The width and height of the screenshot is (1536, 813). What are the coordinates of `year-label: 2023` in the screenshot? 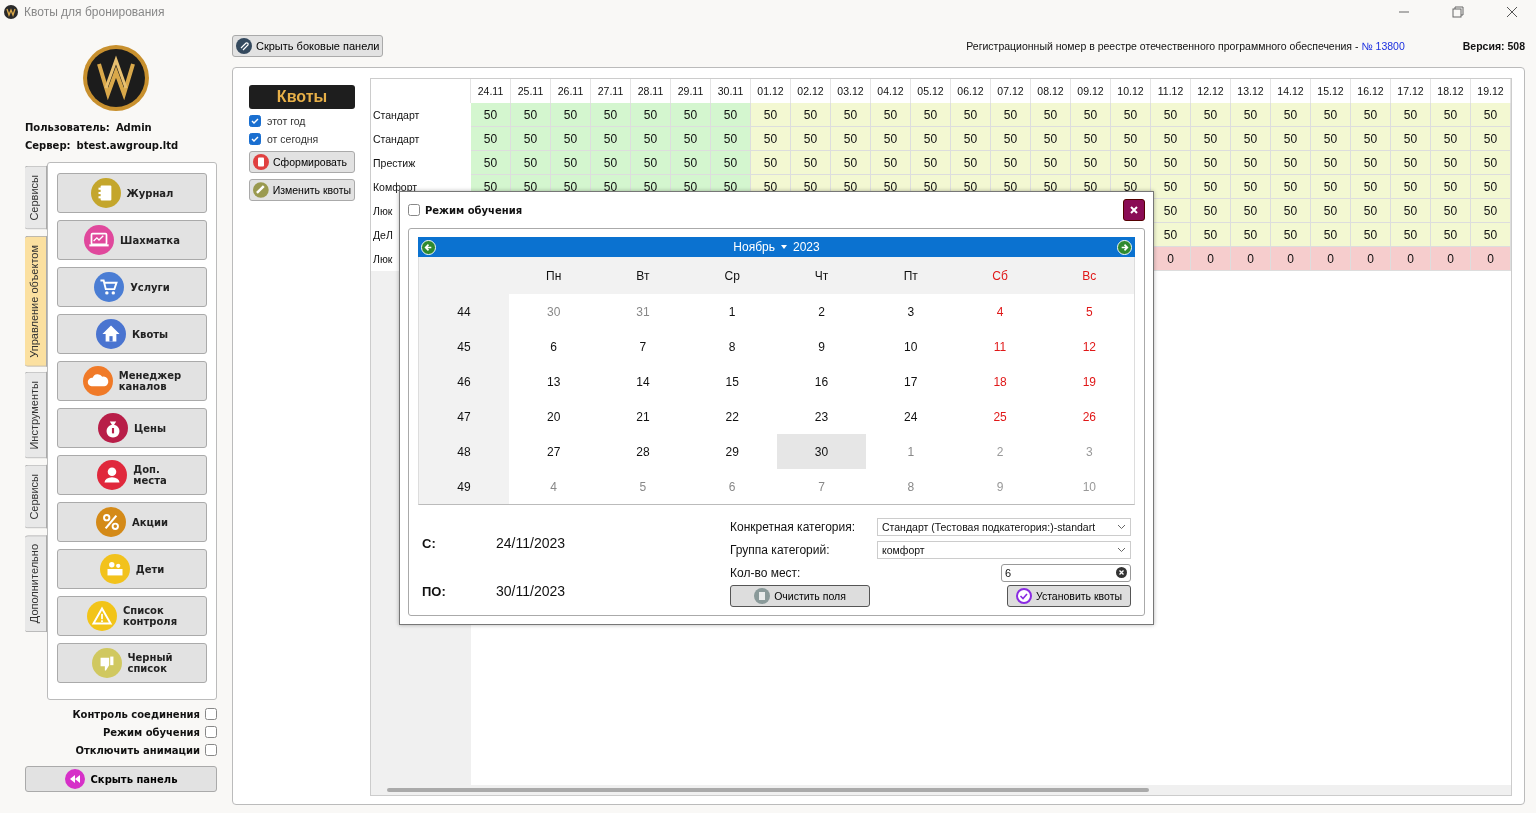 It's located at (806, 247).